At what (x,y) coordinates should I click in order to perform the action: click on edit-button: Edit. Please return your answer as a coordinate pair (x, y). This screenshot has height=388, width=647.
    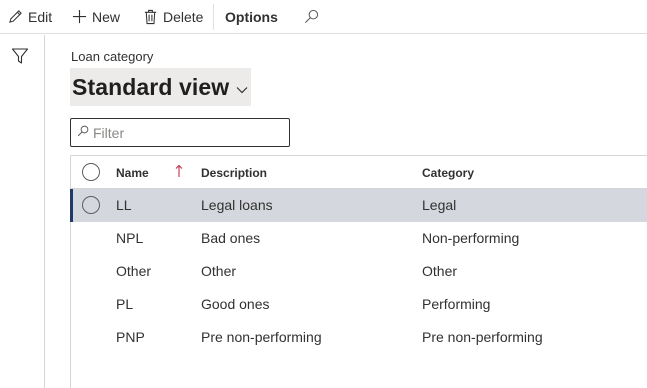
    Looking at the image, I should click on (30, 16).